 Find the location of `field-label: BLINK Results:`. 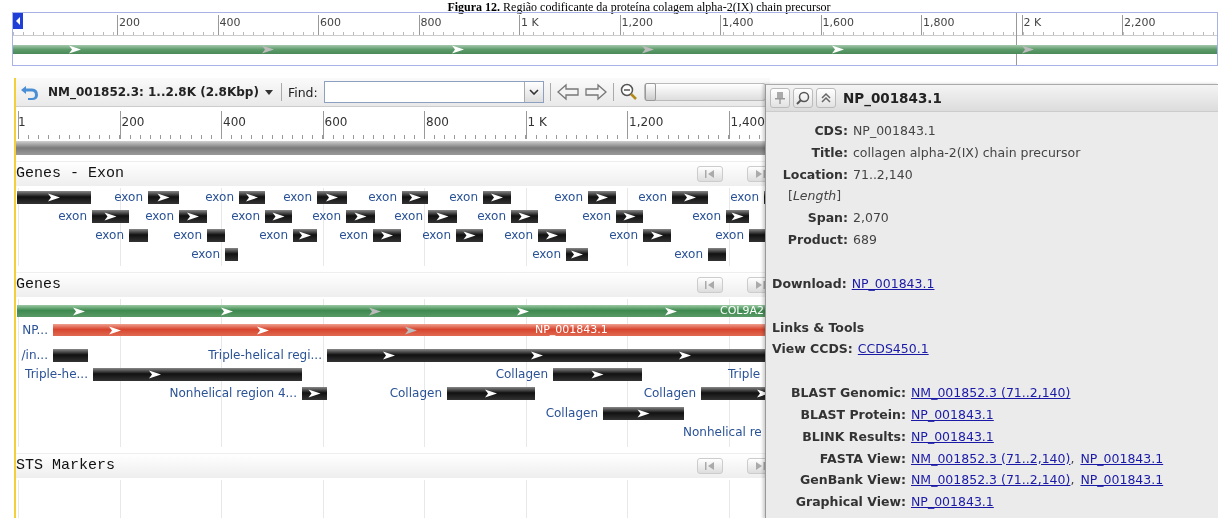

field-label: BLINK Results: is located at coordinates (854, 436).